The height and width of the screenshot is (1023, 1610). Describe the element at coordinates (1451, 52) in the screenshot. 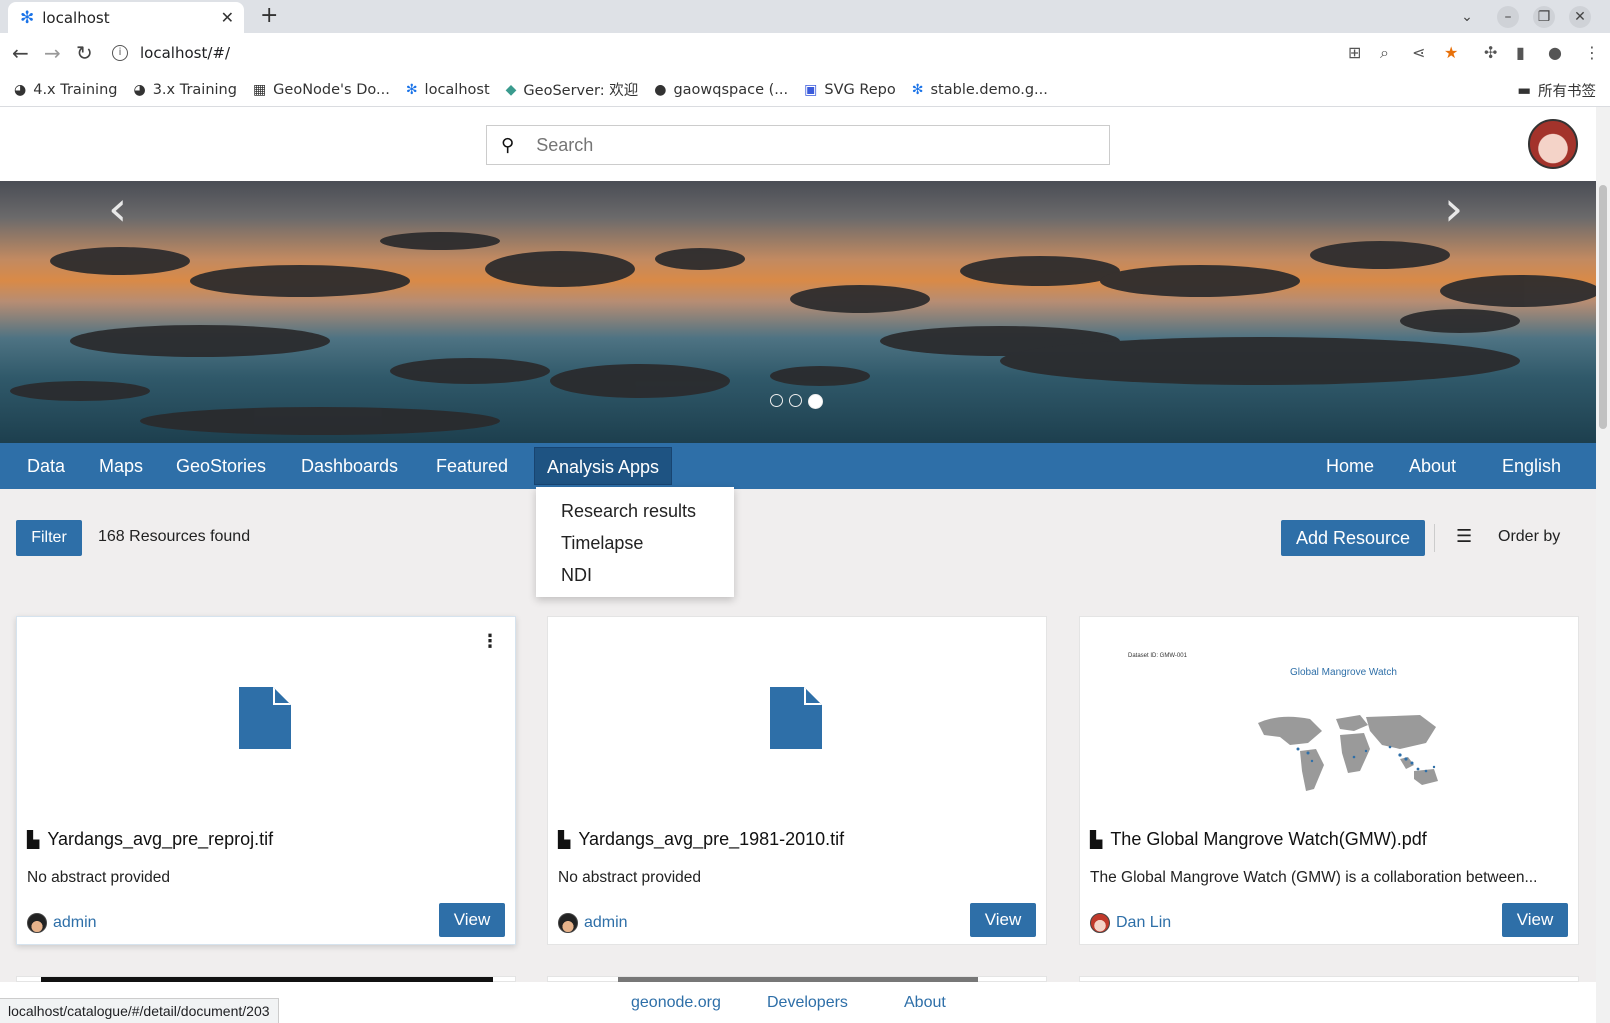

I see `bookmark-star-icon: ★` at that location.